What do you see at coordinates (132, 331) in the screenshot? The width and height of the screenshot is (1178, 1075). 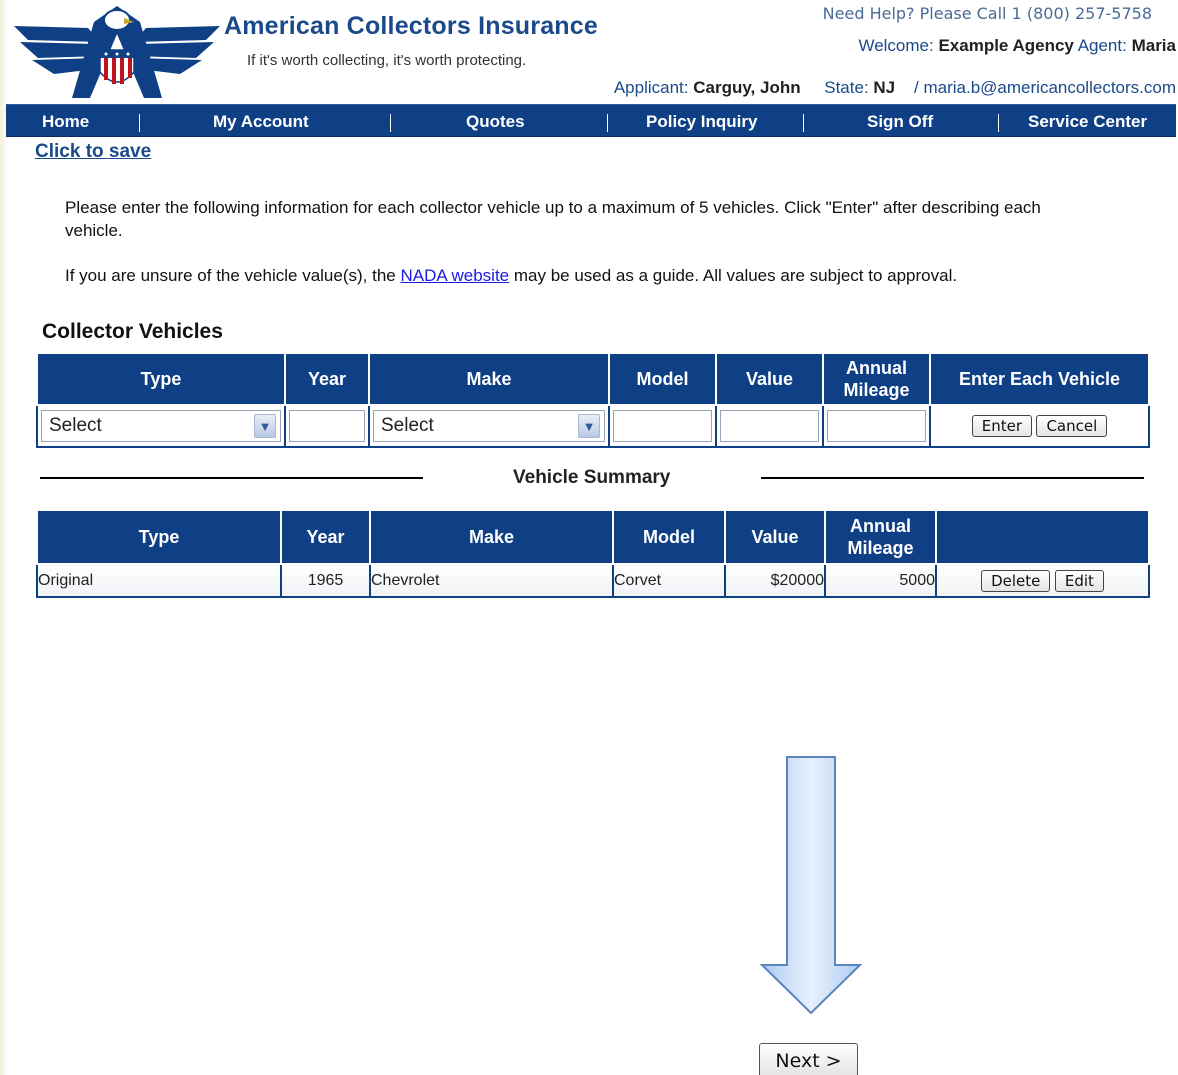 I see `collector-vehicles-heading: Collector Vehicles` at bounding box center [132, 331].